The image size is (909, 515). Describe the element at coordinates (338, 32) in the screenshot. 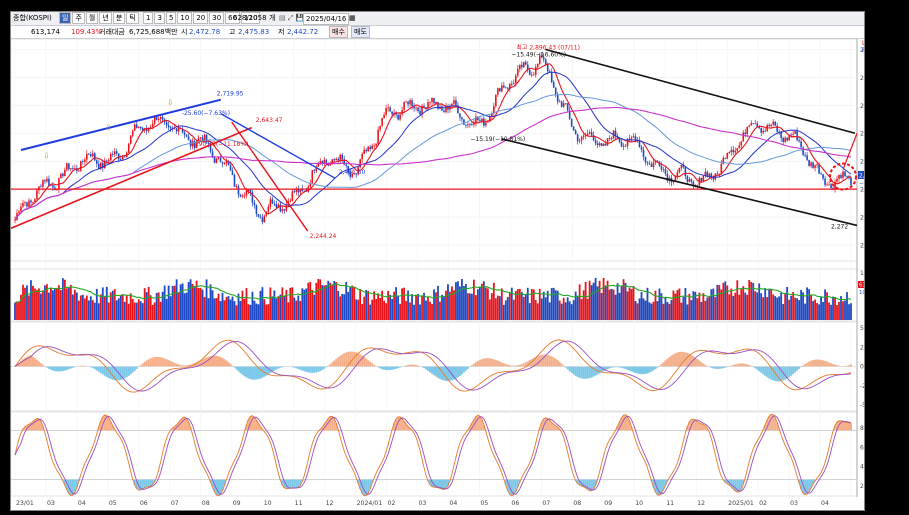

I see `buy-button: 매수` at that location.